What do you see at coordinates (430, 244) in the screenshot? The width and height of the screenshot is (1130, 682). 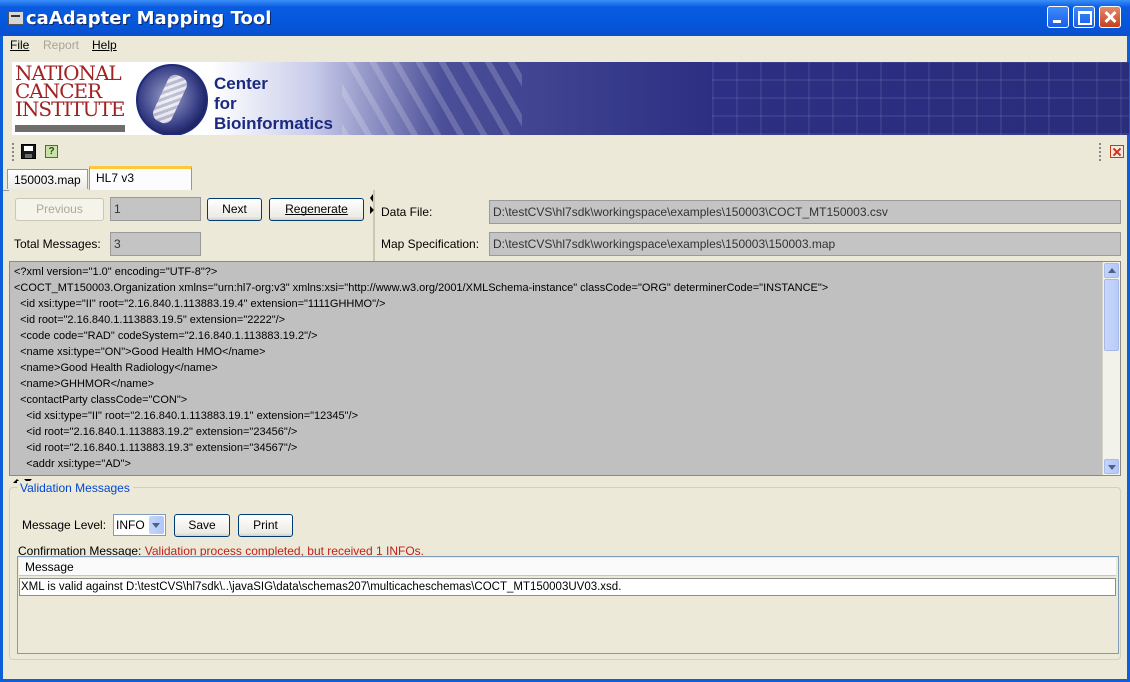 I see `map-spec-label: Map Specification:` at bounding box center [430, 244].